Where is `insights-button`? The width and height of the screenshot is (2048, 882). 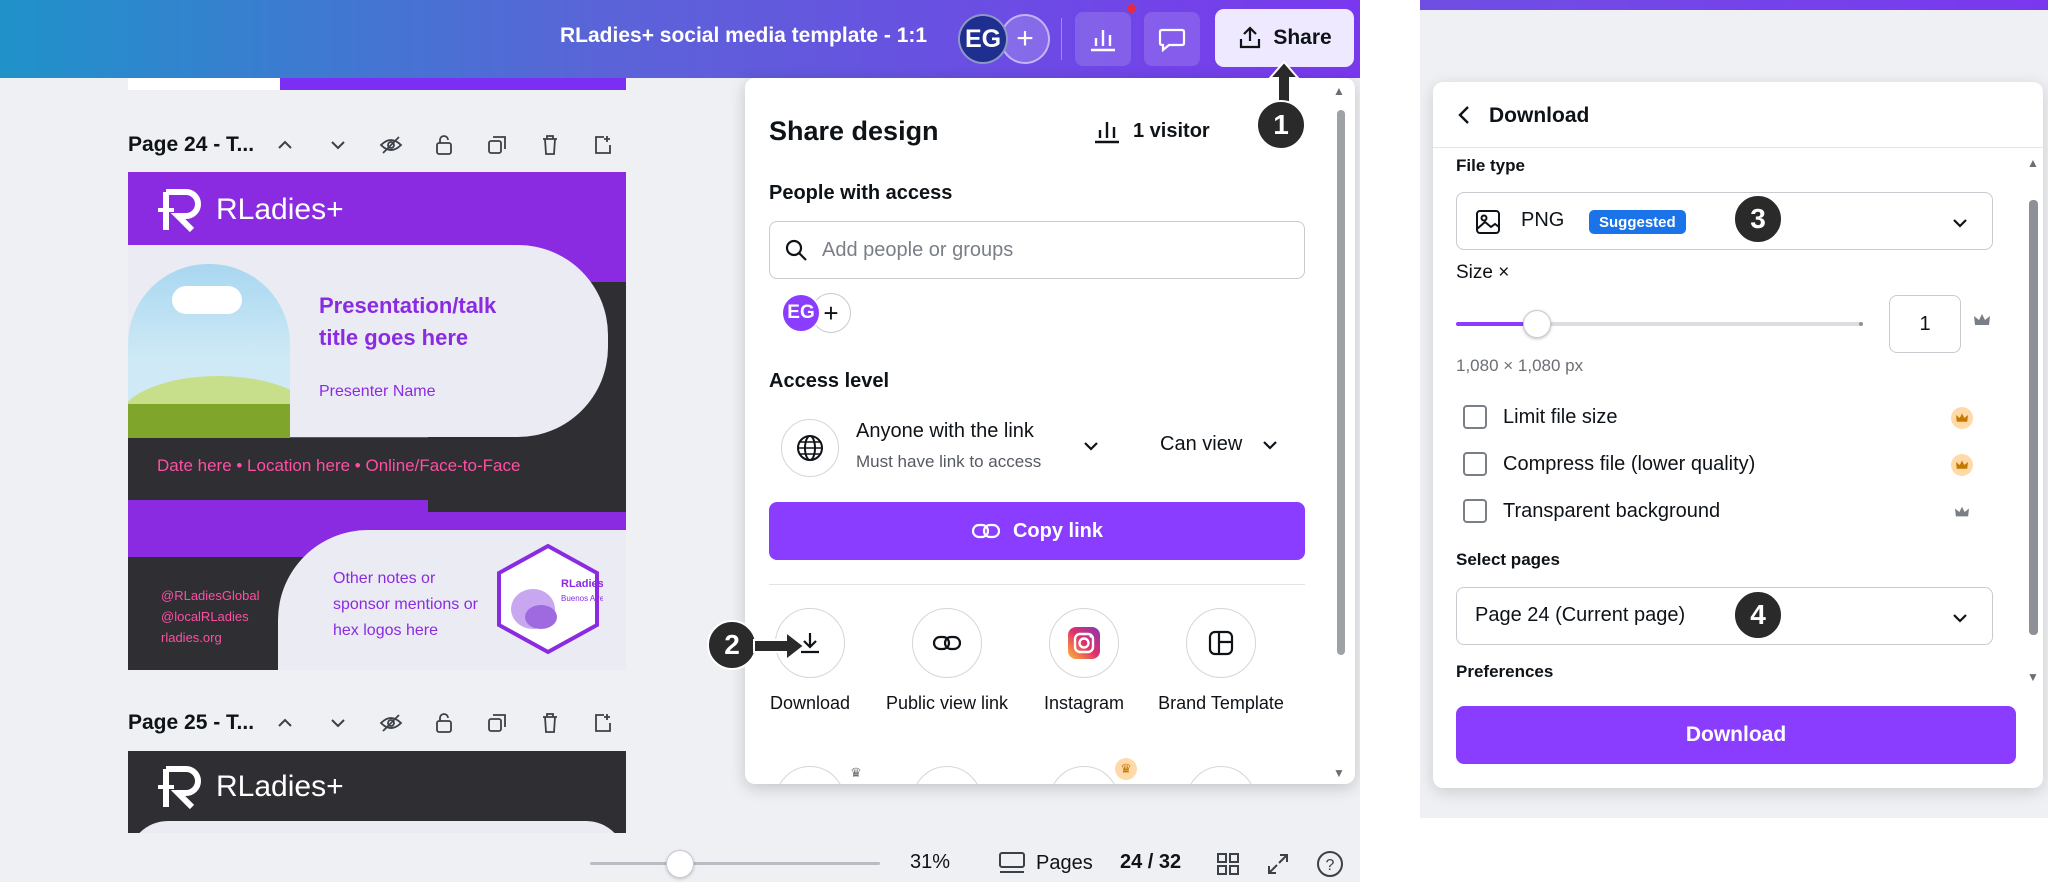 insights-button is located at coordinates (1103, 39).